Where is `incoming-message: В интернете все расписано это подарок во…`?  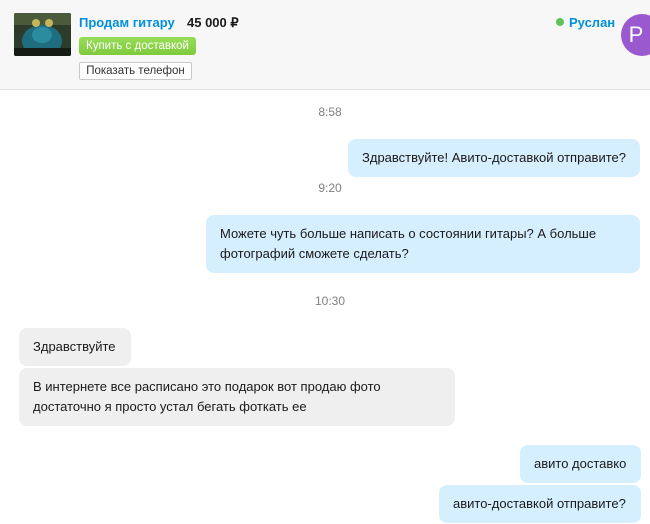
incoming-message: В интернете все расписано это подарок во… is located at coordinates (237, 397).